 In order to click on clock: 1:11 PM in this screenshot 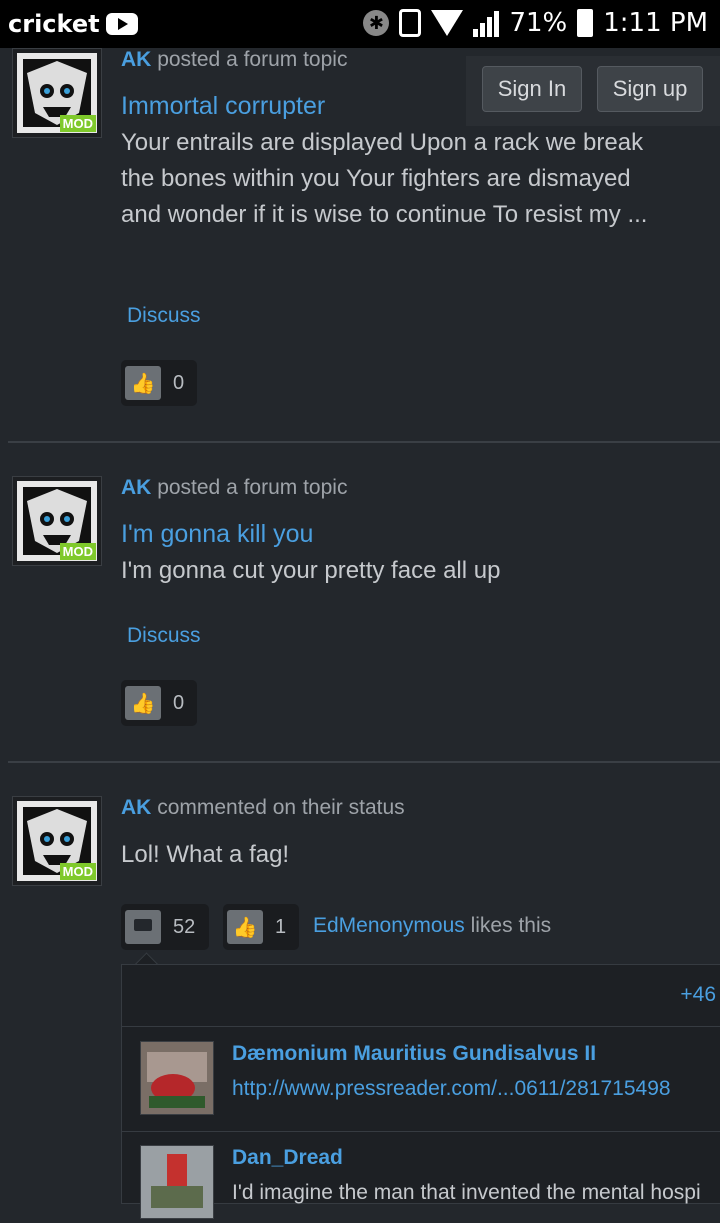, I will do `click(655, 23)`.